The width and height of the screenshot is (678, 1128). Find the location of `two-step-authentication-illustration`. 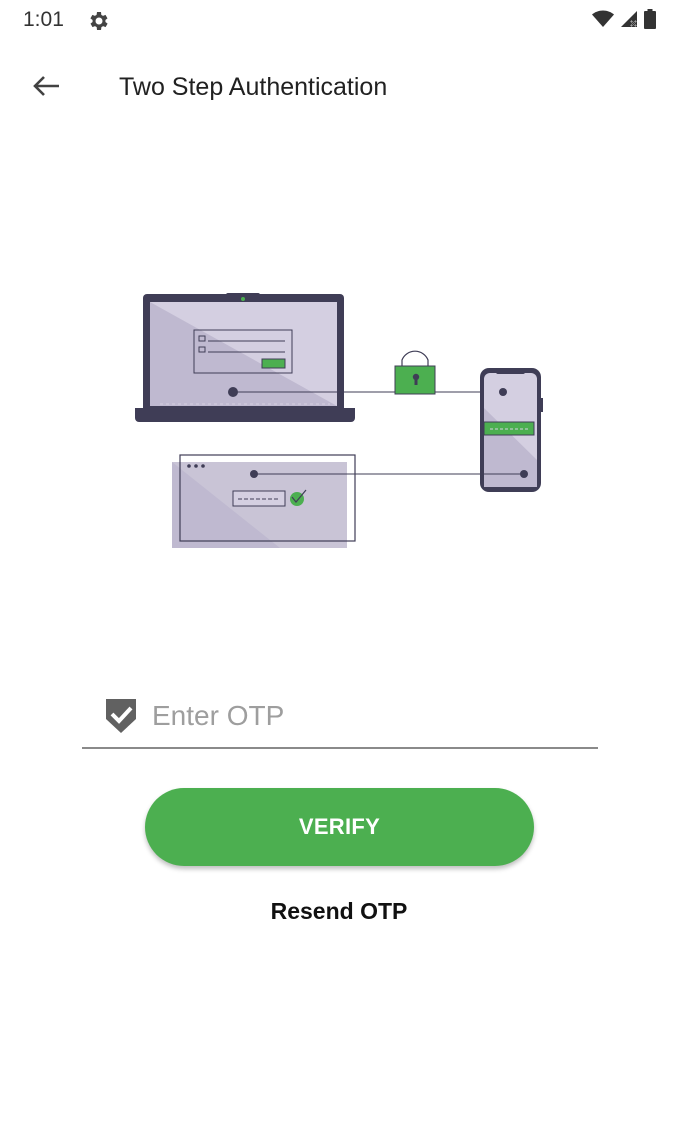

two-step-authentication-illustration is located at coordinates (340, 421).